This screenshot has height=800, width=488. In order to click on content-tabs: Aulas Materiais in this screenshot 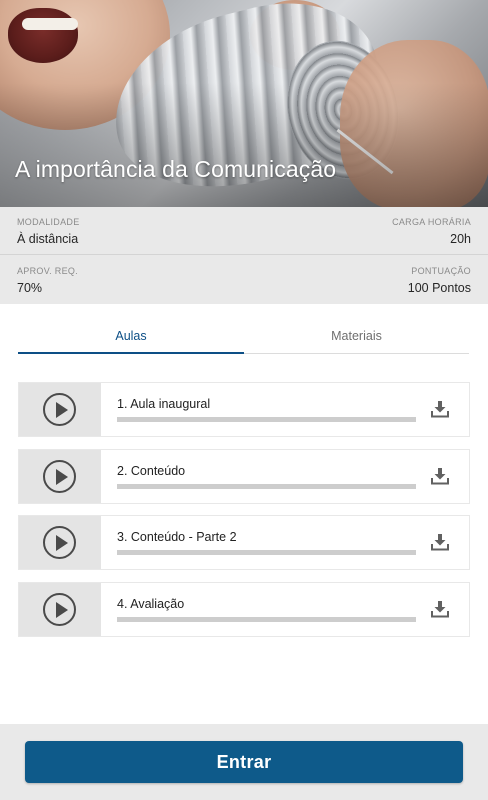, I will do `click(243, 336)`.